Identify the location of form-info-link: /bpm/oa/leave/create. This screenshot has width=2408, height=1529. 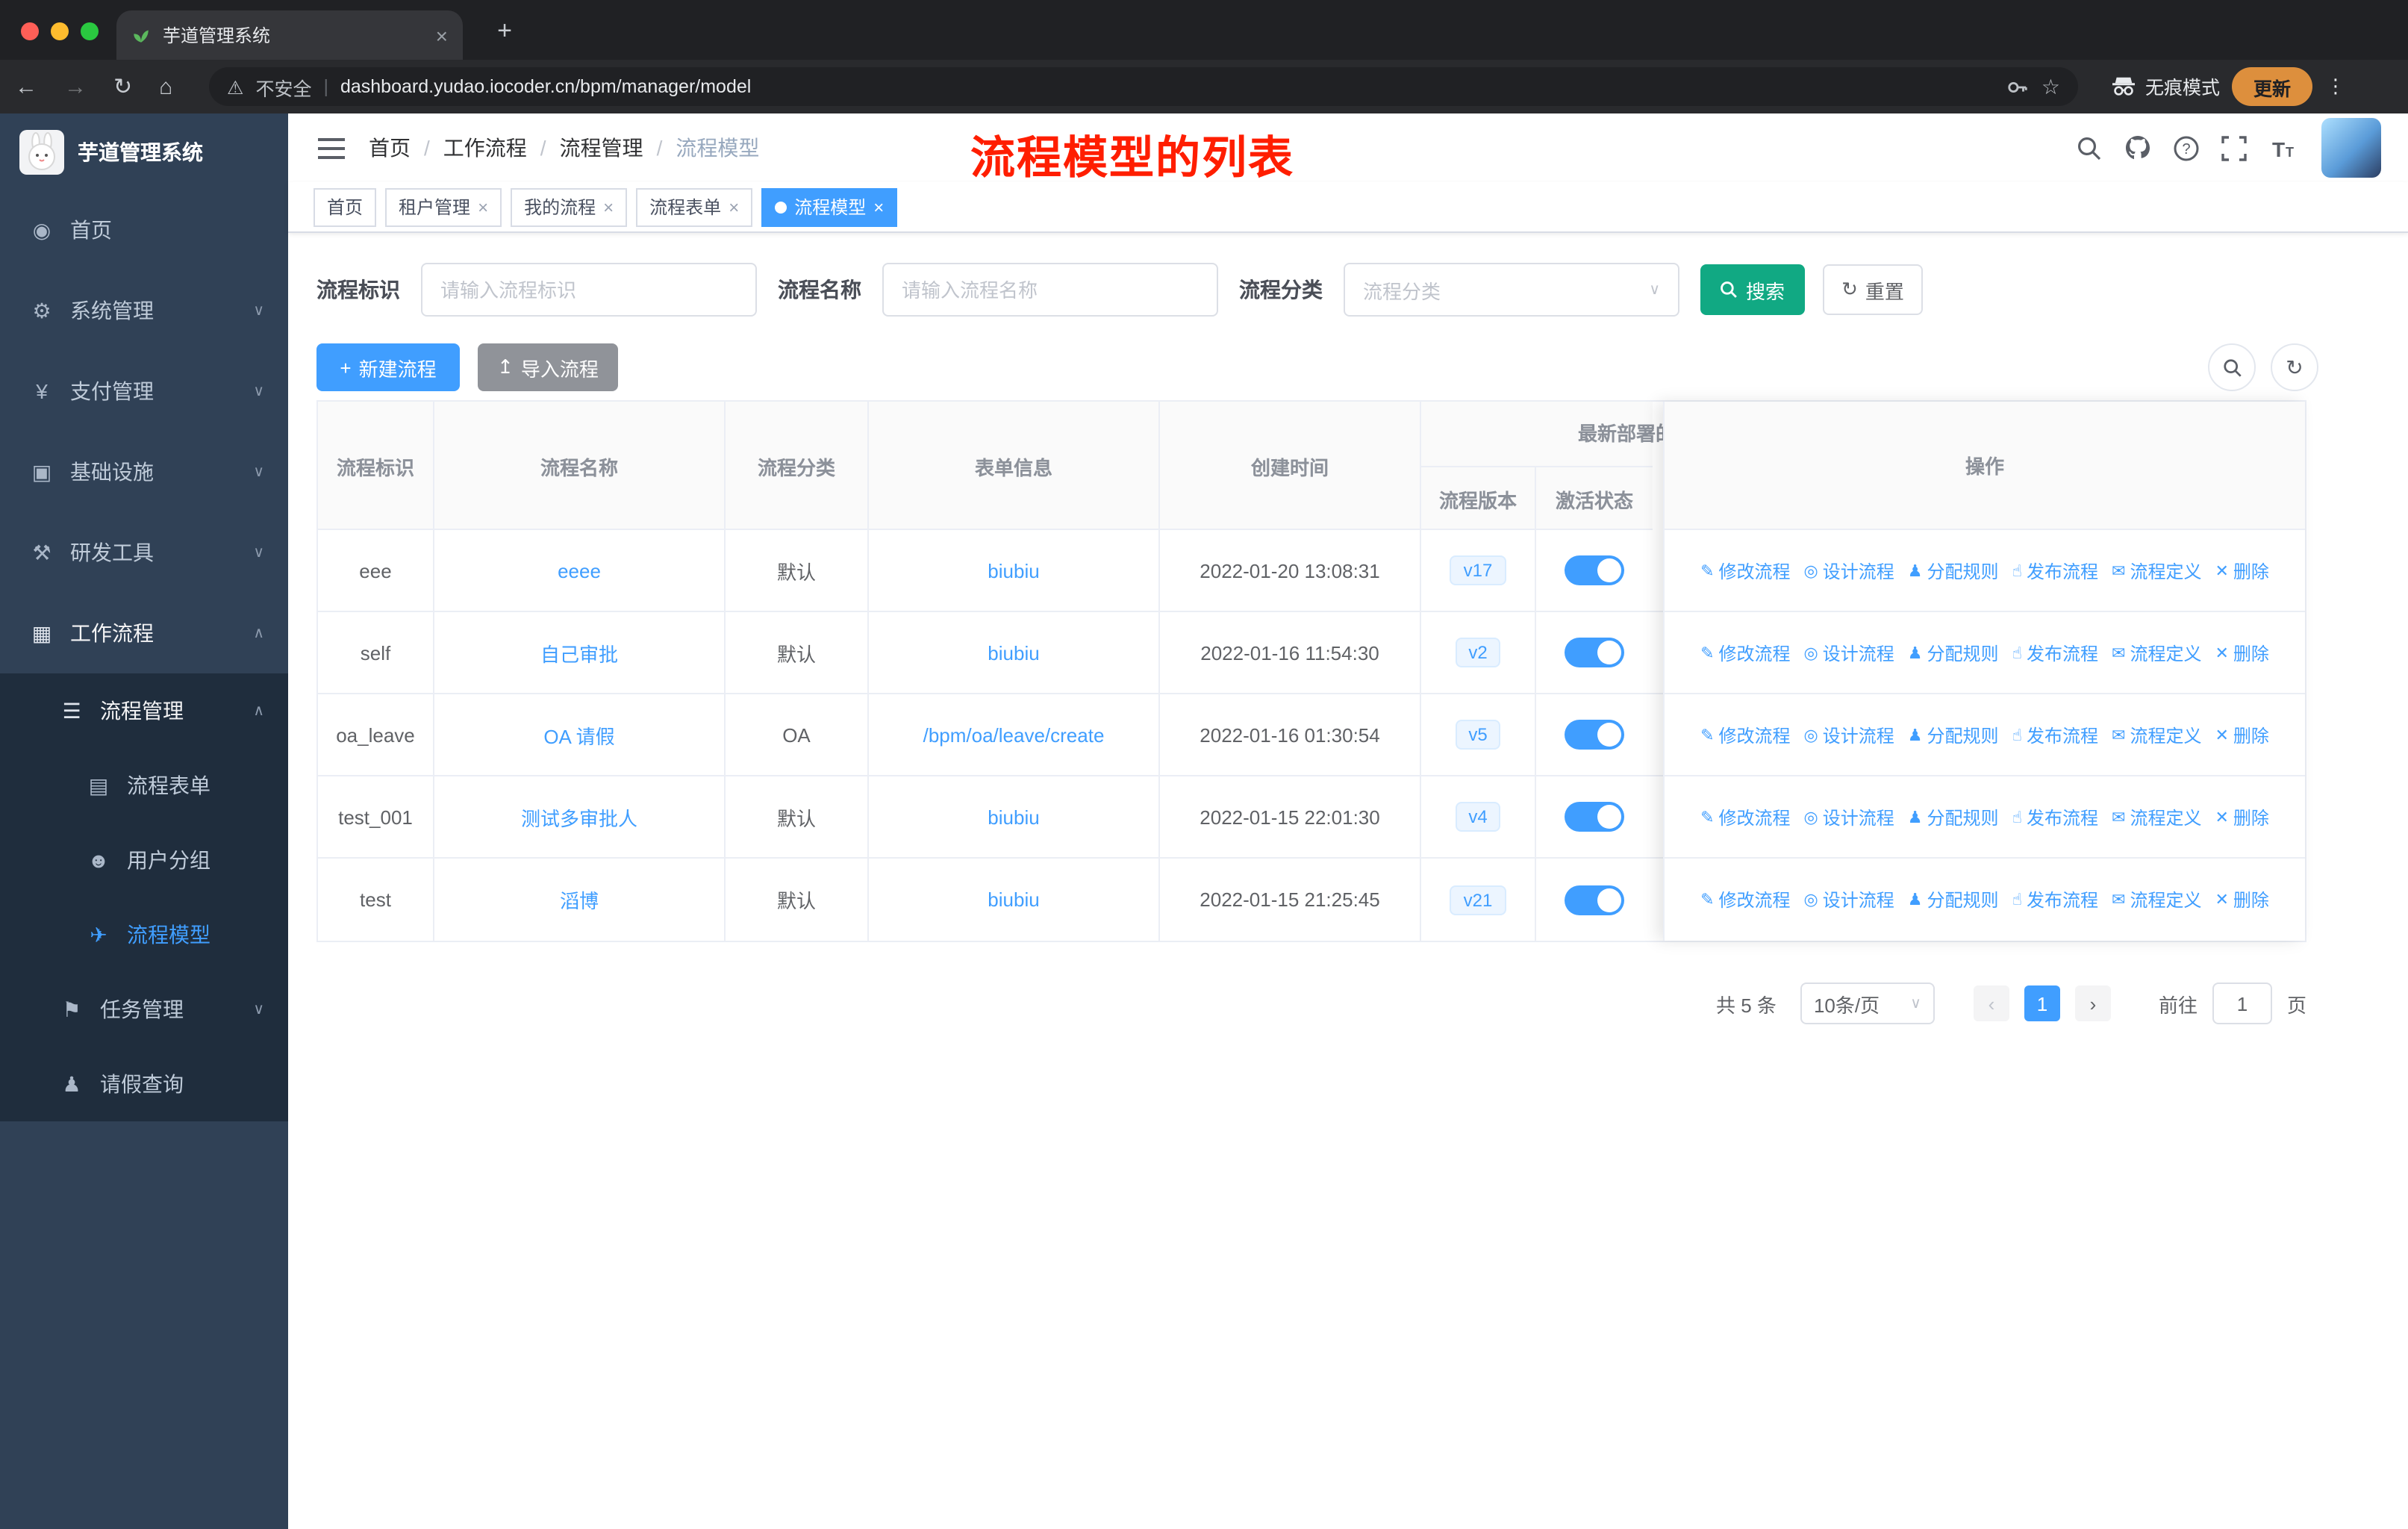
(1014, 734).